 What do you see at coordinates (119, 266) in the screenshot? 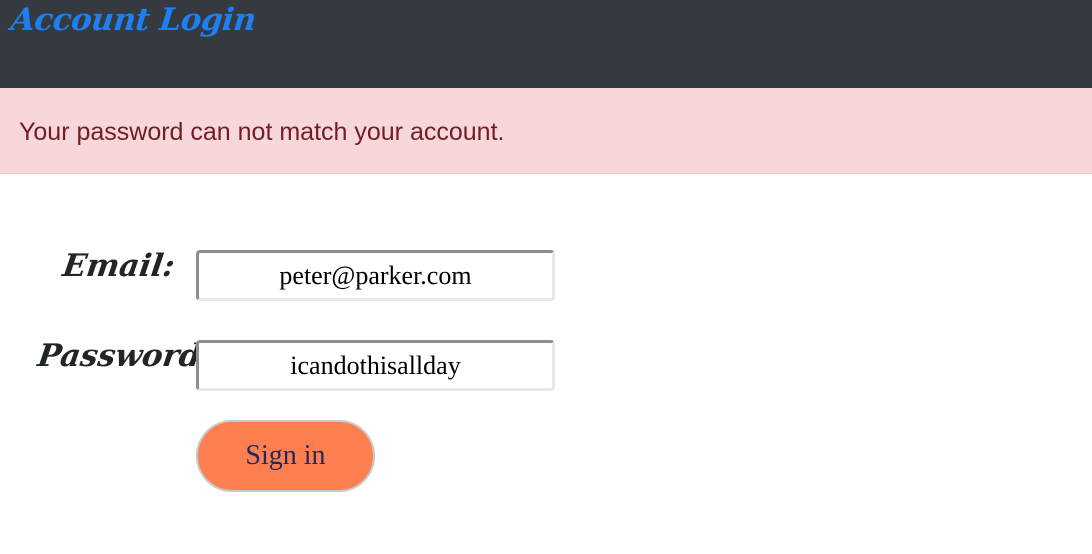
I see `email-label: Email:` at bounding box center [119, 266].